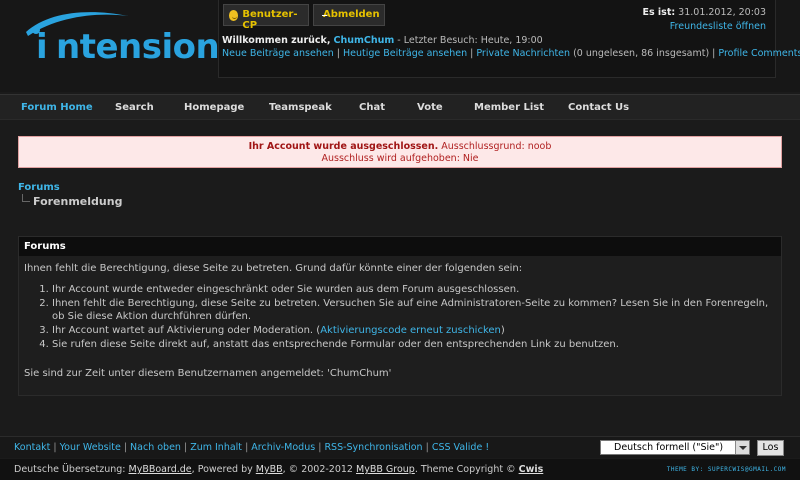 The image size is (800, 480). I want to click on copyright-mid: , © 2002-2012, so click(319, 469).